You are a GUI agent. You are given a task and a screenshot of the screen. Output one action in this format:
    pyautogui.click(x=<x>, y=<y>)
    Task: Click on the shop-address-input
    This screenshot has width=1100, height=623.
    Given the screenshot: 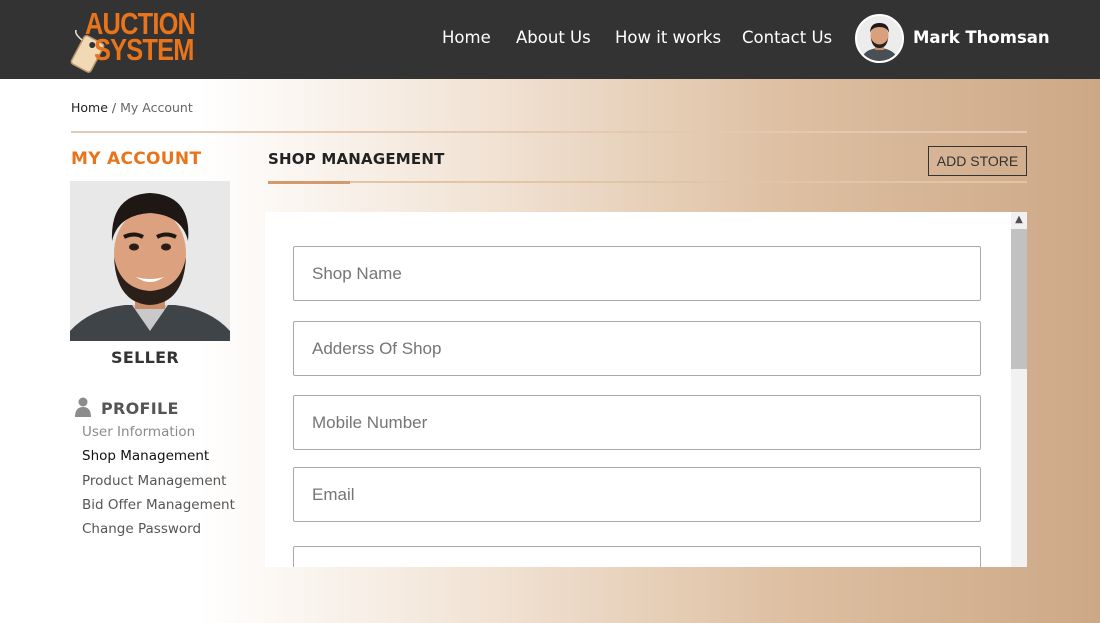 What is the action you would take?
    pyautogui.click(x=637, y=348)
    